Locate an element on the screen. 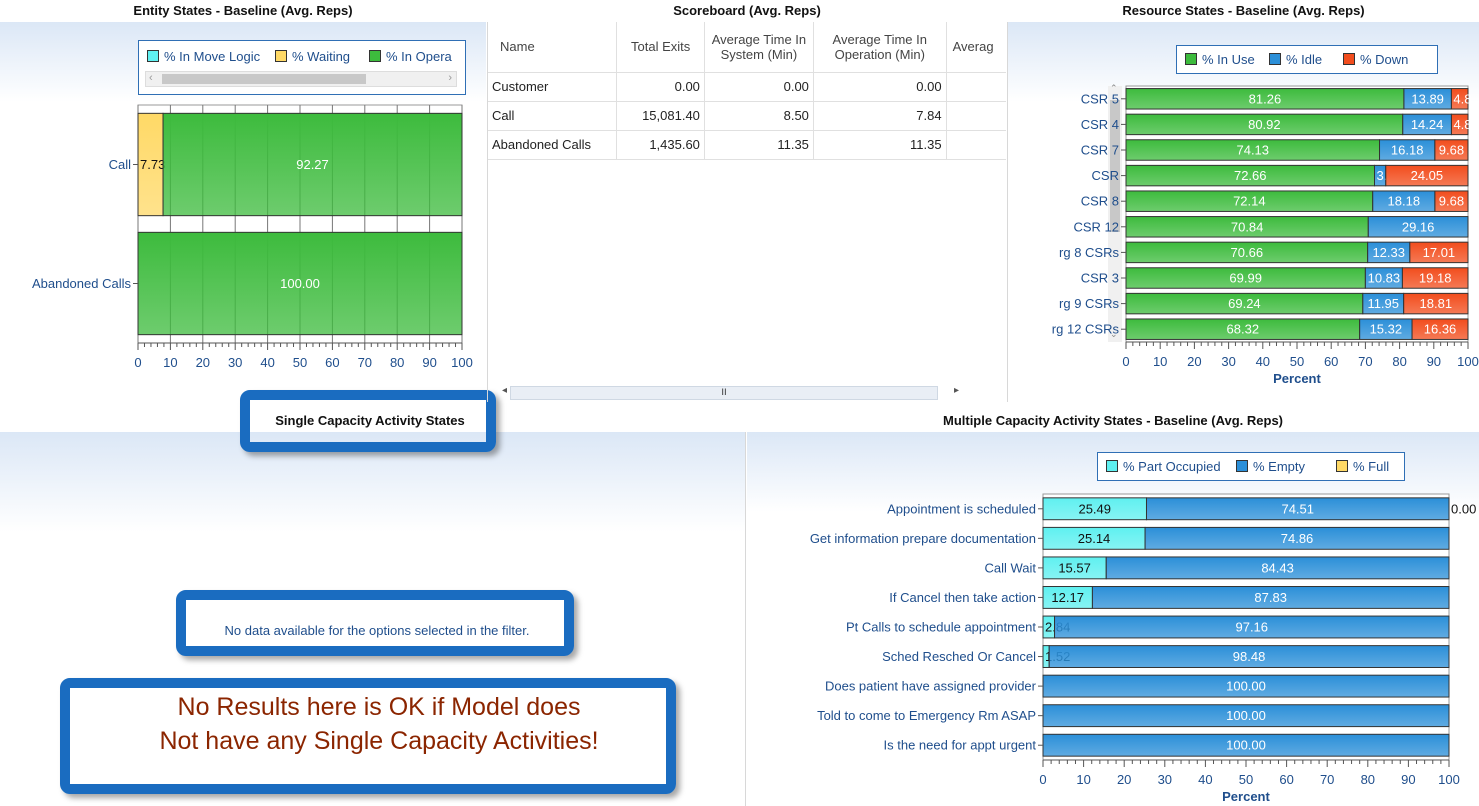 The width and height of the screenshot is (1479, 806). table-row: Call 15,081.40 8.50 7.84 is located at coordinates (747, 115).